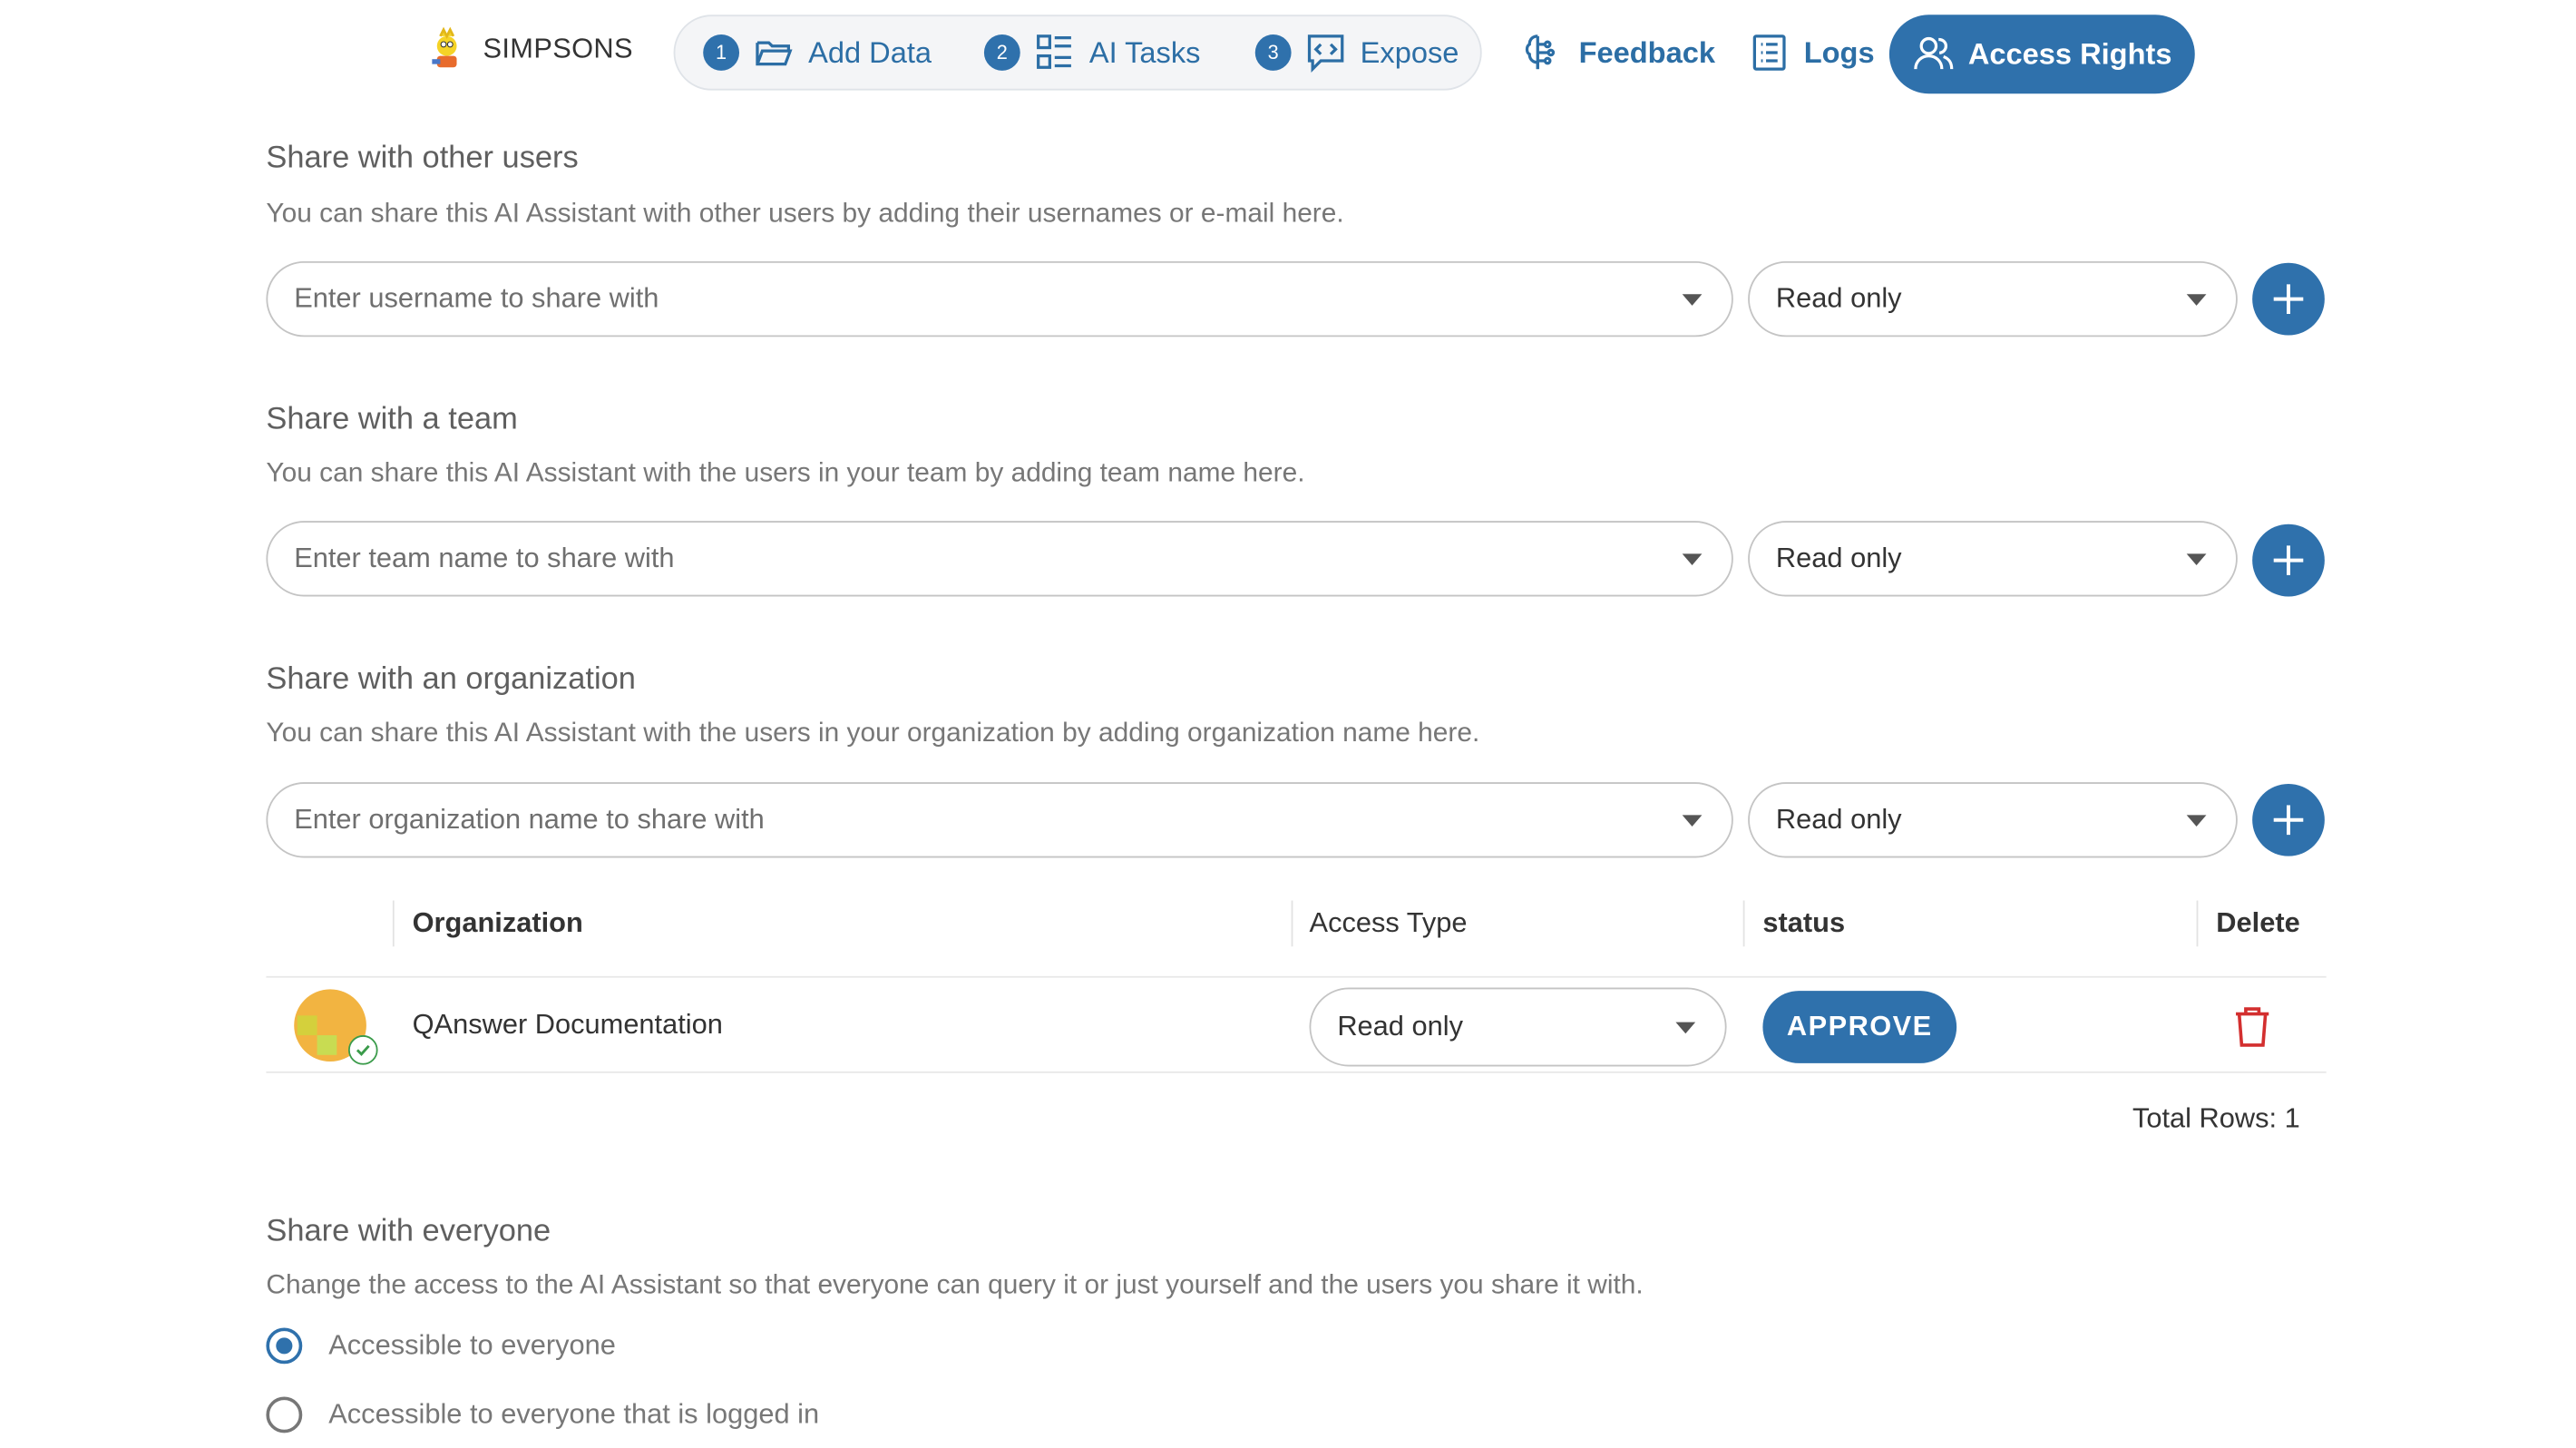 This screenshot has height=1448, width=2576. What do you see at coordinates (558, 48) in the screenshot?
I see `brand-name: SIMPSONS` at bounding box center [558, 48].